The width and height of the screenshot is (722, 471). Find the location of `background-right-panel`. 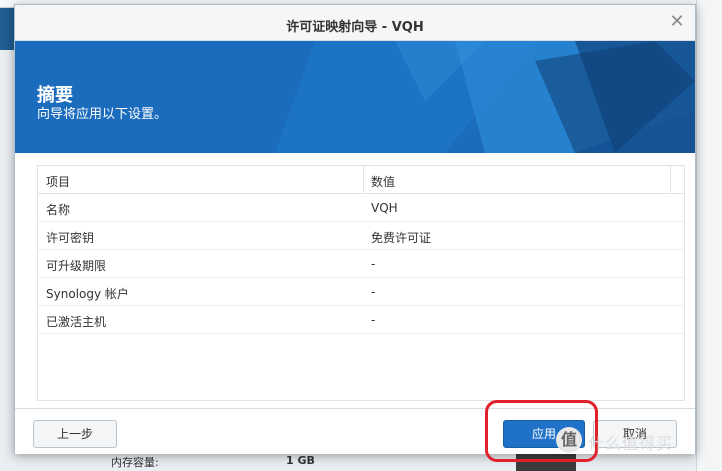

background-right-panel is located at coordinates (709, 235).